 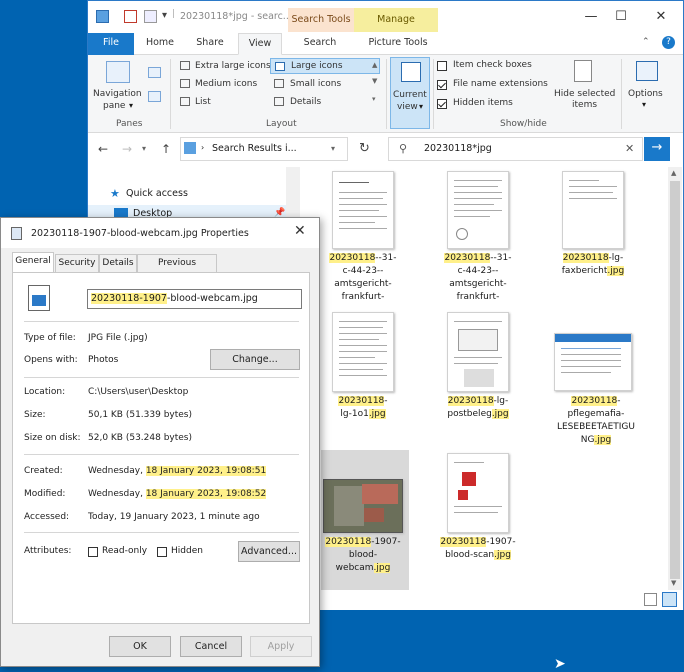 What do you see at coordinates (260, 44) in the screenshot?
I see `tab-view: View` at bounding box center [260, 44].